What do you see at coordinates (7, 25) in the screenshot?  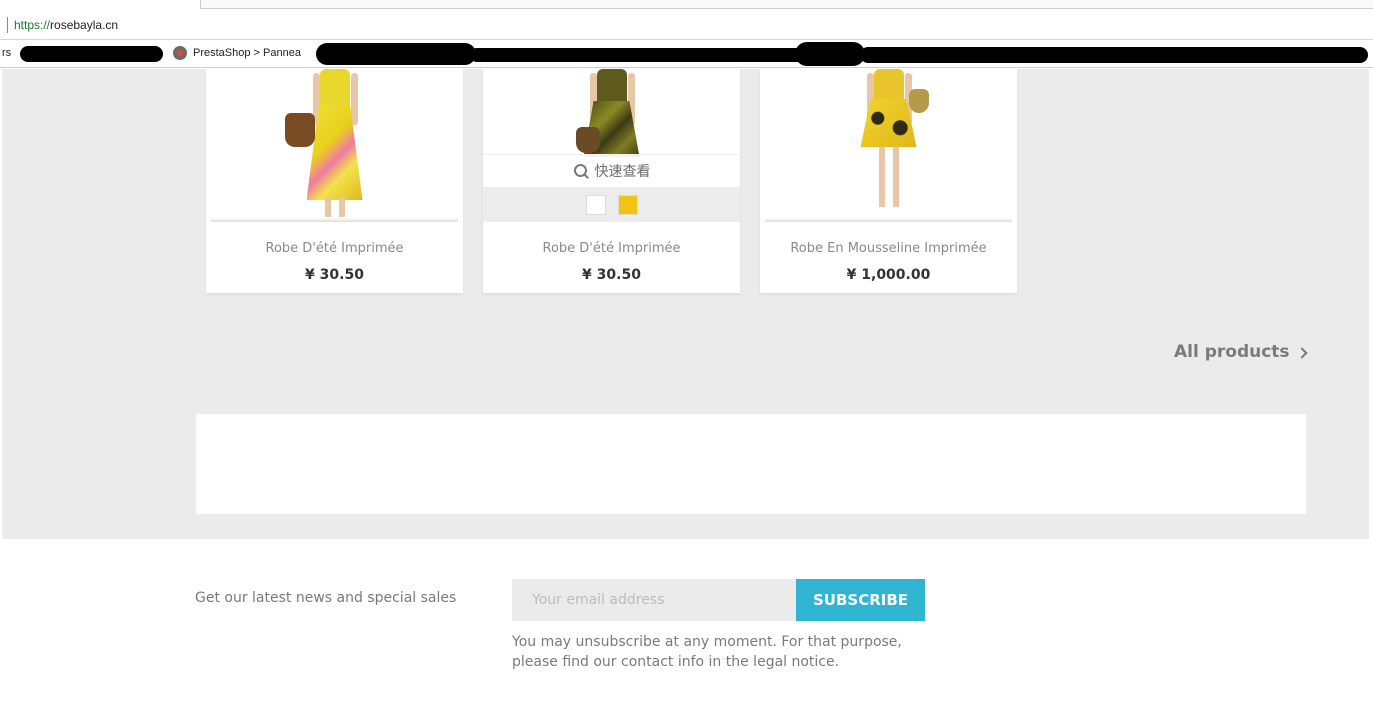 I see `text-cursor` at bounding box center [7, 25].